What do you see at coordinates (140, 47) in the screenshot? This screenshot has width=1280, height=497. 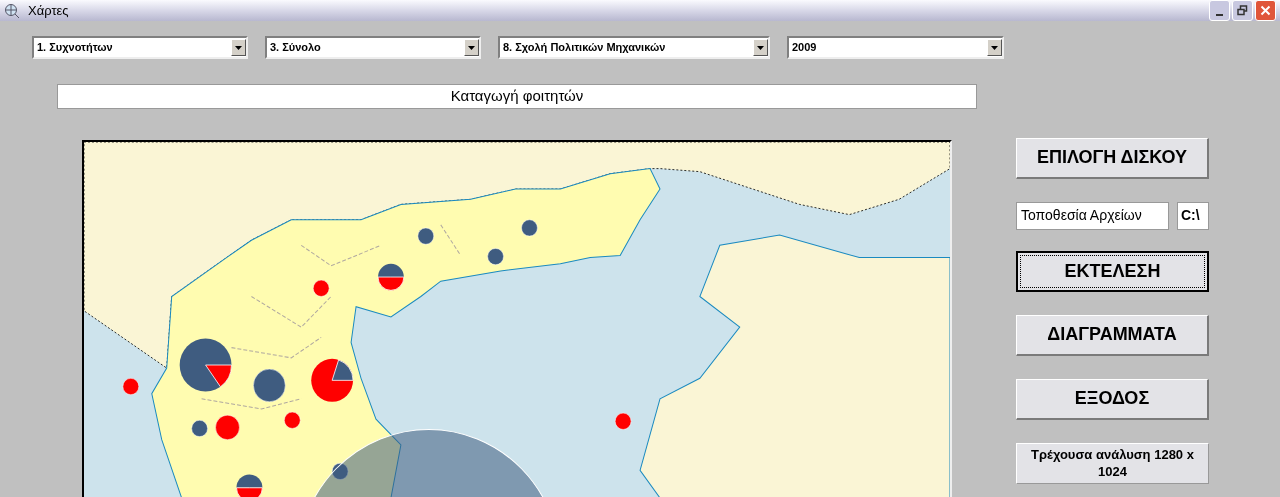 I see `dropdown: 1. Συχνοτήτων` at bounding box center [140, 47].